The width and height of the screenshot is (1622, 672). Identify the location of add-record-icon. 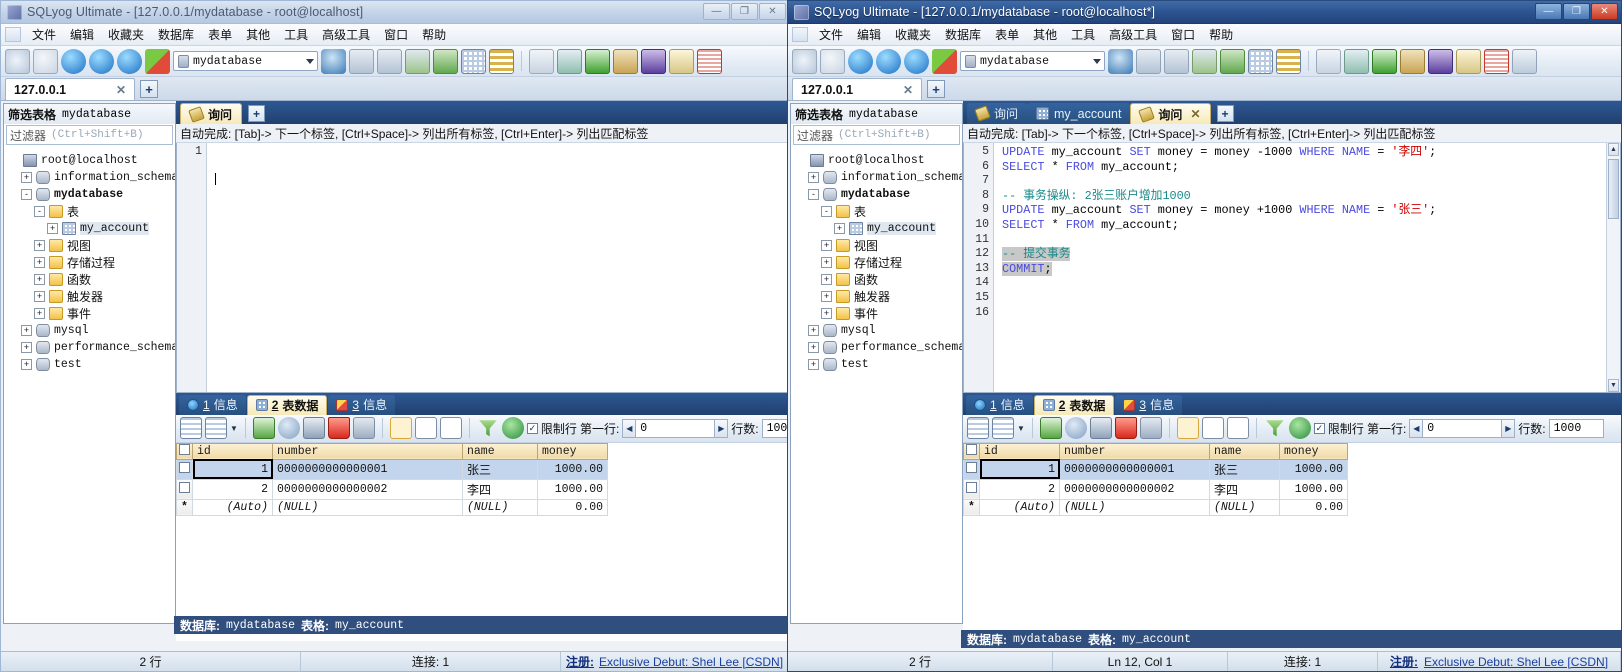
(263, 428).